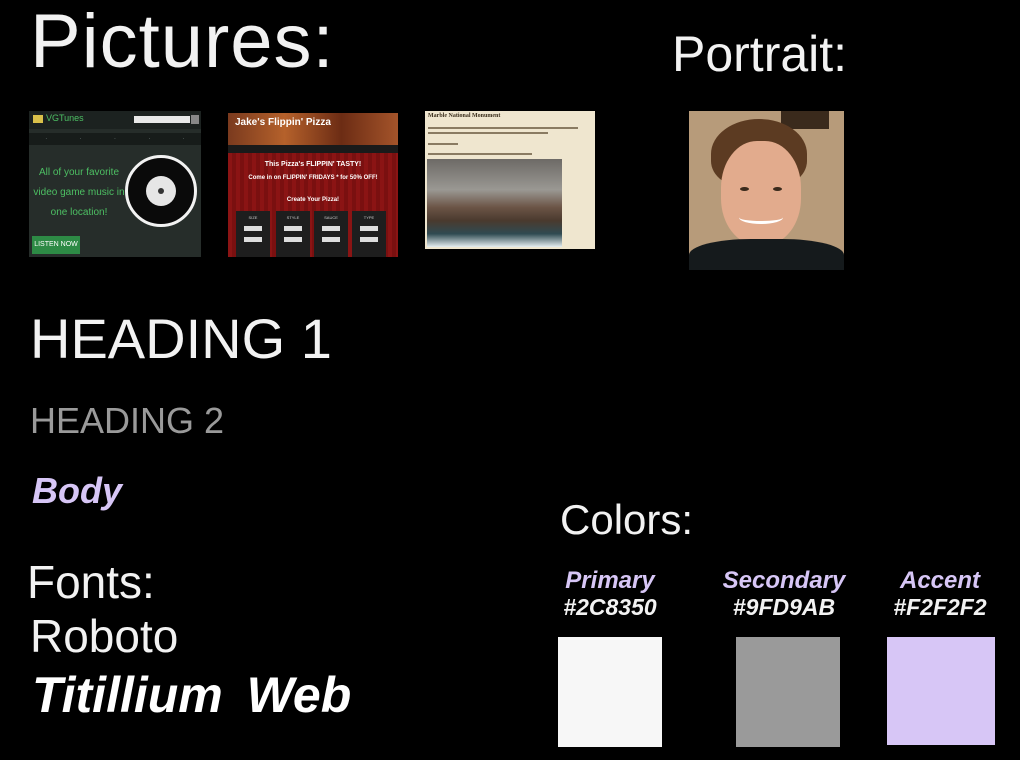 The image size is (1020, 760). I want to click on colors-heading: Colors:, so click(627, 519).